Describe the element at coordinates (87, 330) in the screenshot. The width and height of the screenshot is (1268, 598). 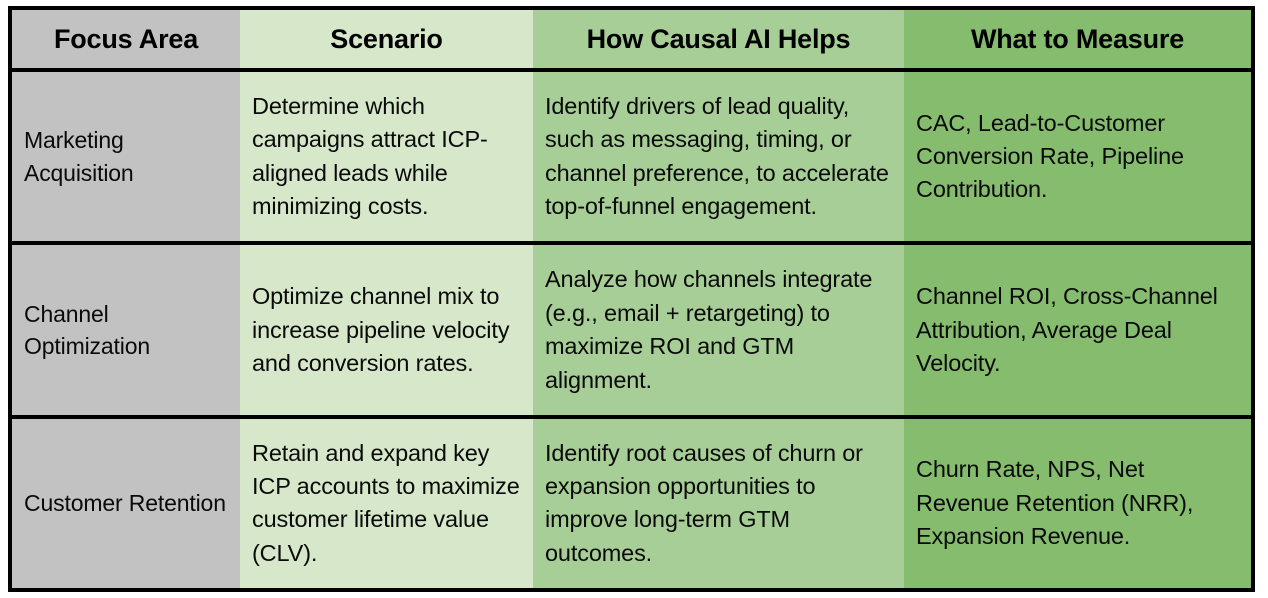
I see `cell-focus-area-text: Channel Optimization` at that location.